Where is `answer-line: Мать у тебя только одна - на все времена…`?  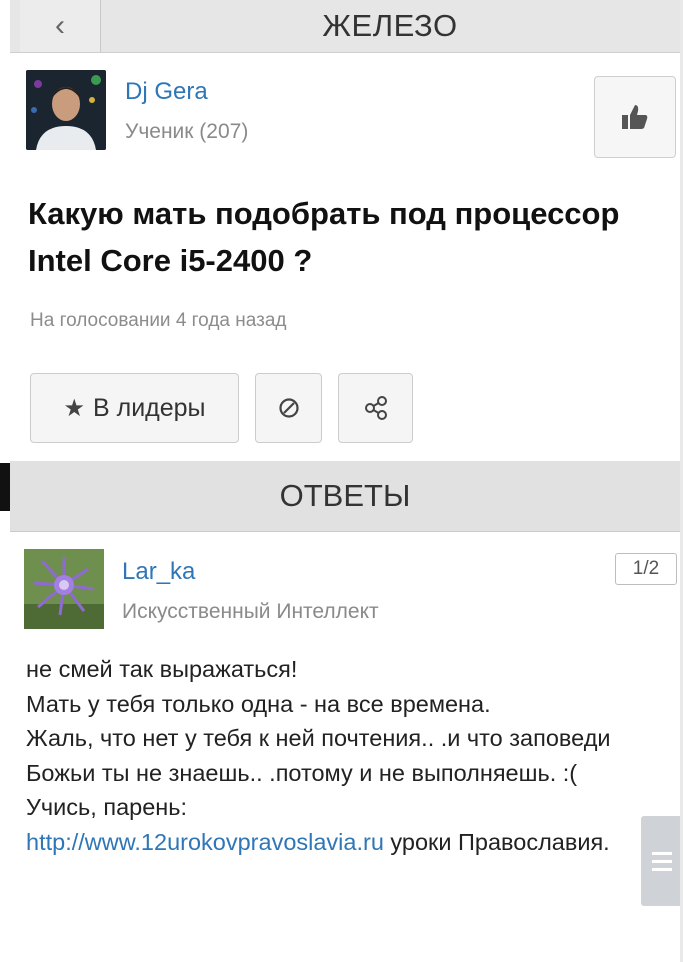
answer-line: Мать у тебя только одна - на все времена… is located at coordinates (258, 703).